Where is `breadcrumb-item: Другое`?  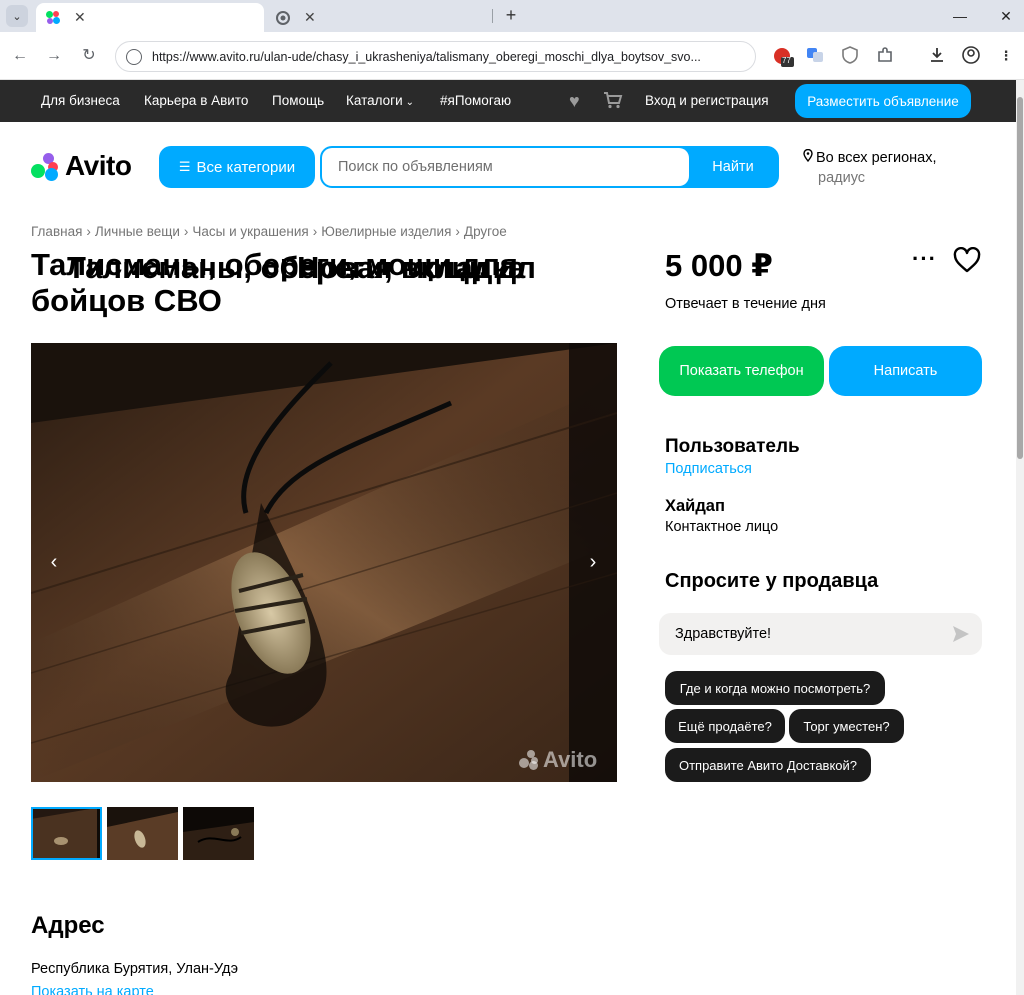
breadcrumb-item: Другое is located at coordinates (485, 231).